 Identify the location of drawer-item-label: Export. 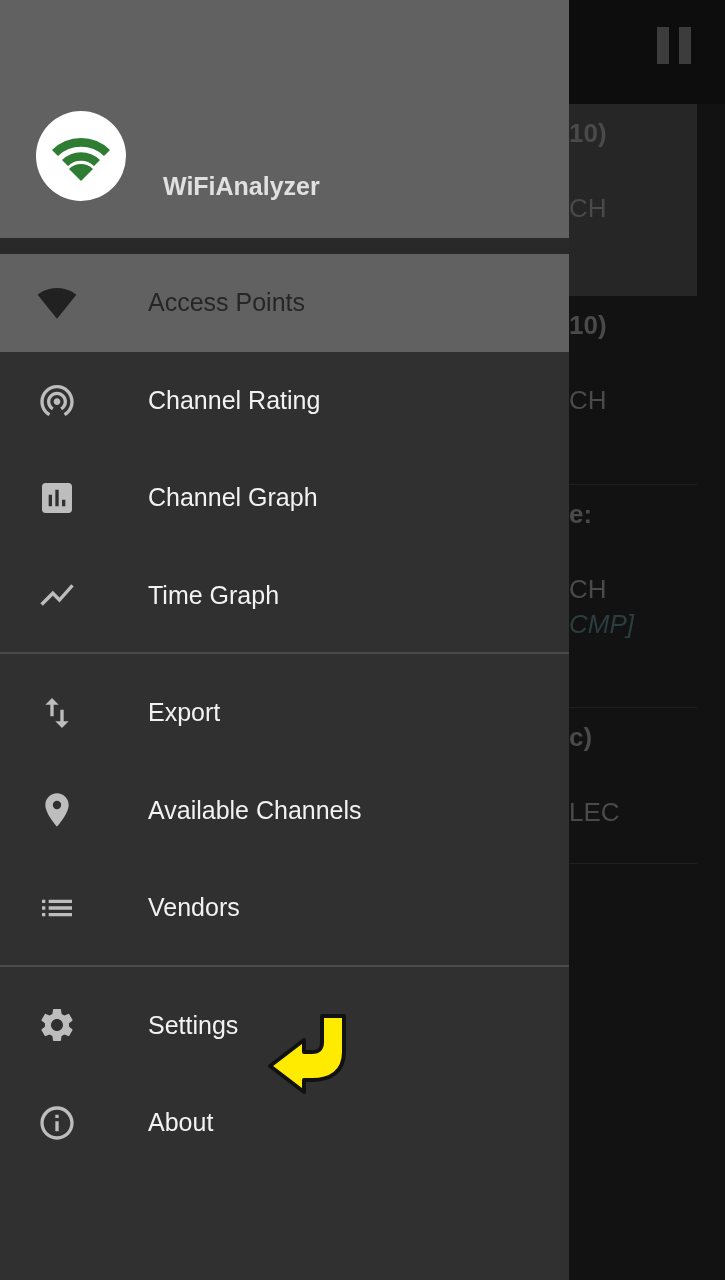
(184, 713).